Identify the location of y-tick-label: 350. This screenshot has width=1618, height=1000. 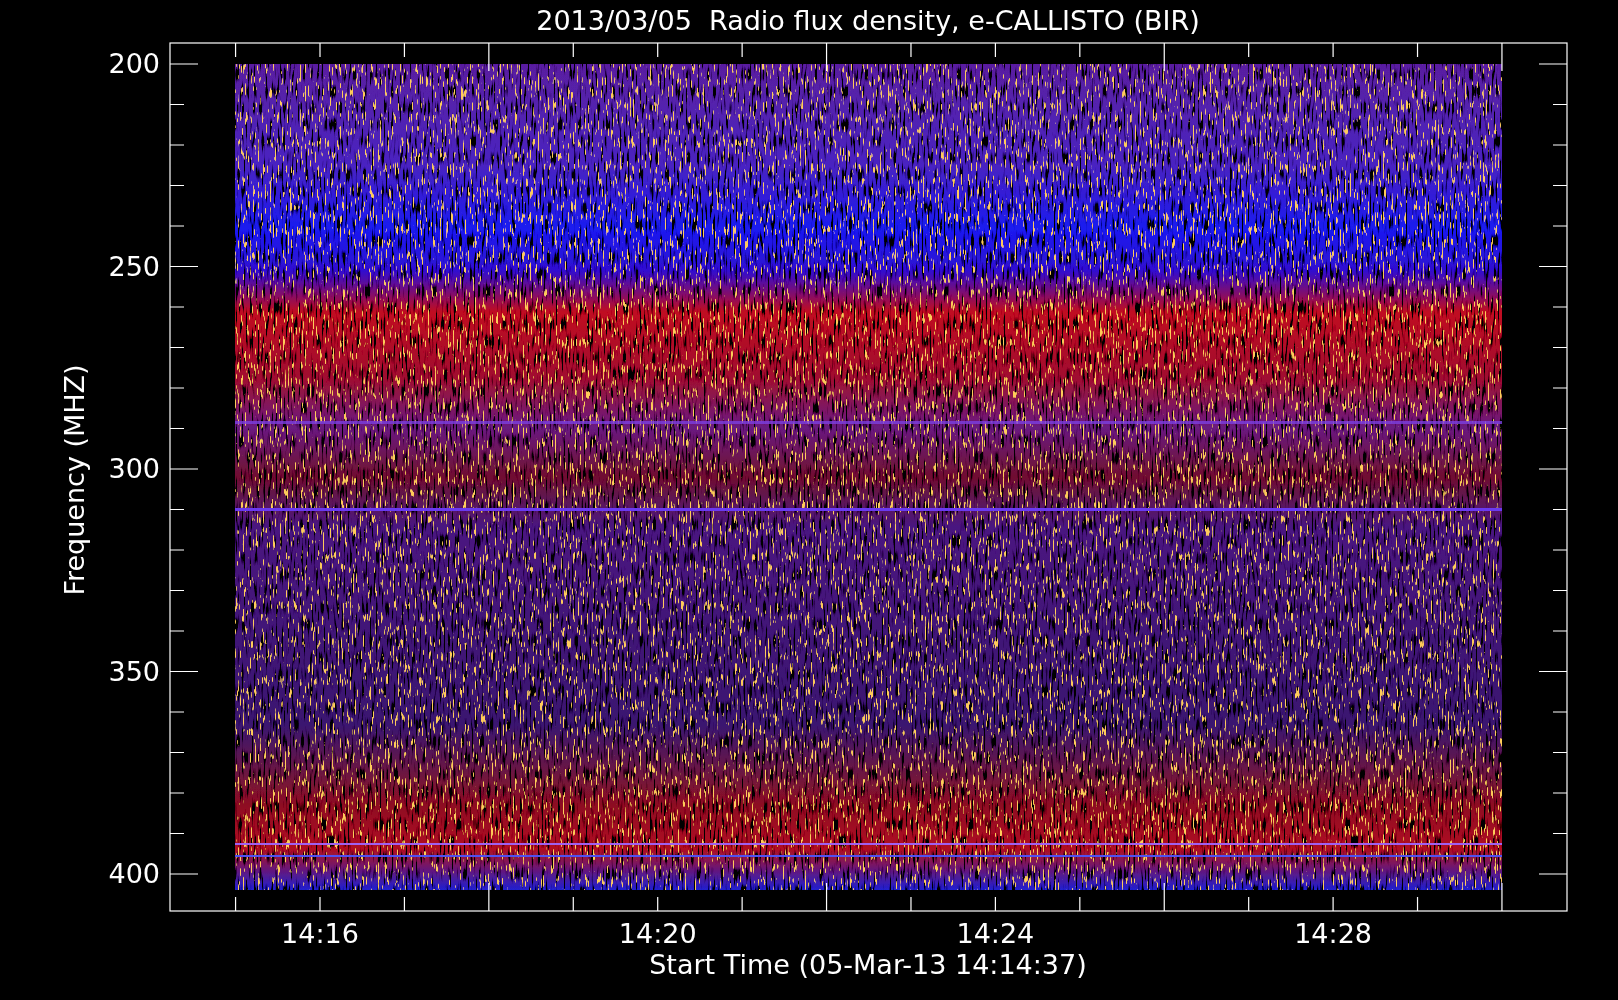
(134, 671).